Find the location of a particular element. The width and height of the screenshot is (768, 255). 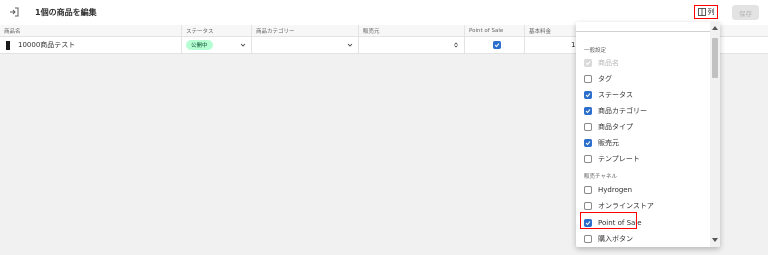

status-badge: 公開中 is located at coordinates (199, 45).